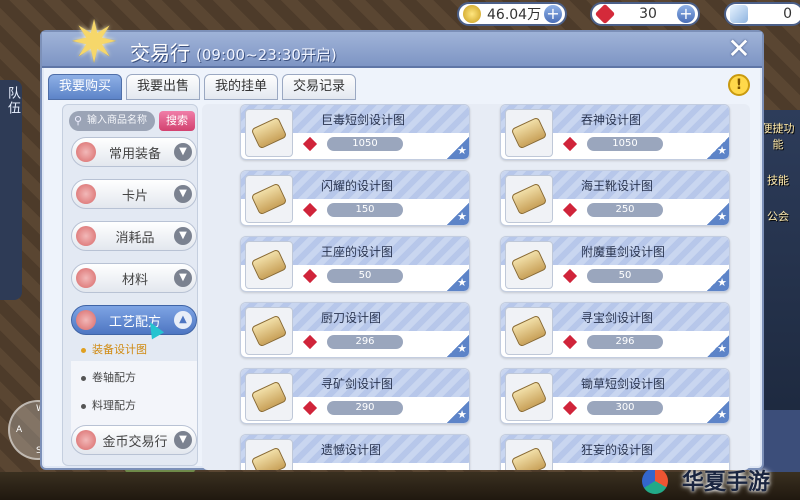  What do you see at coordinates (86, 440) in the screenshot?
I see `gold-exchange-icon` at bounding box center [86, 440].